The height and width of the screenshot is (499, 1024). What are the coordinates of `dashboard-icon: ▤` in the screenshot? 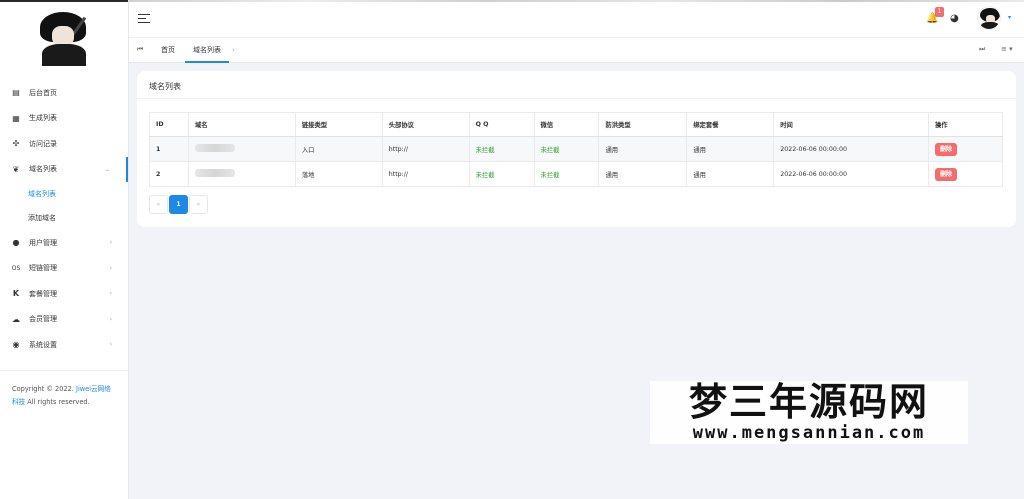 It's located at (16, 93).